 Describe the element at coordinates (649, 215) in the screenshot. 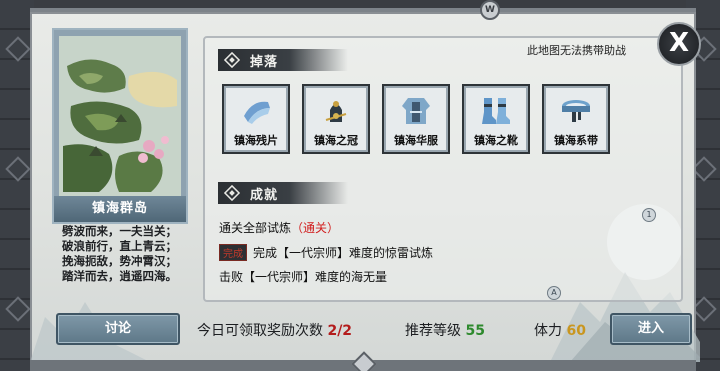

I see `info-bubble: 1` at that location.